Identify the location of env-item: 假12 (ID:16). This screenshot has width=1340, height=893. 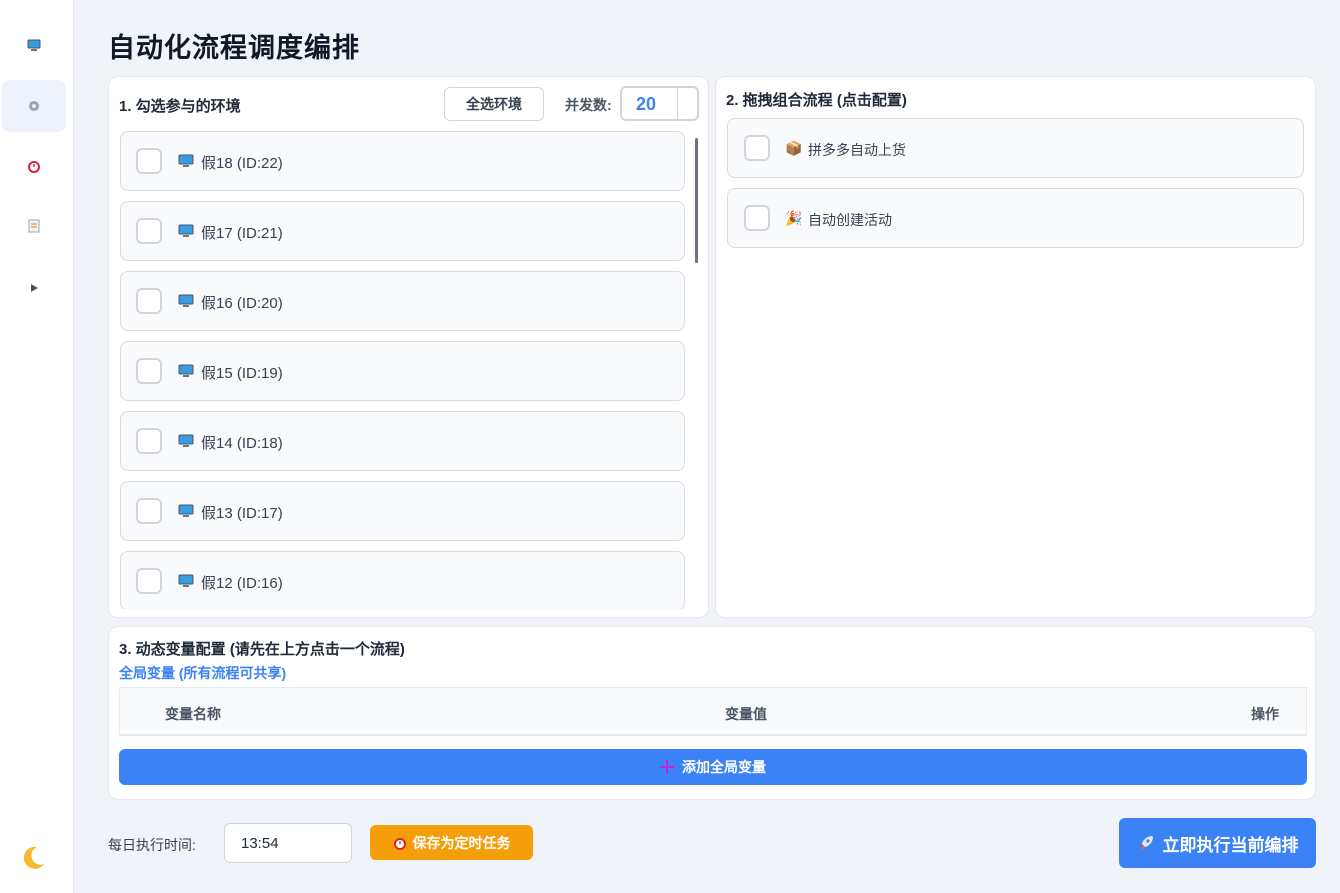
(402, 580).